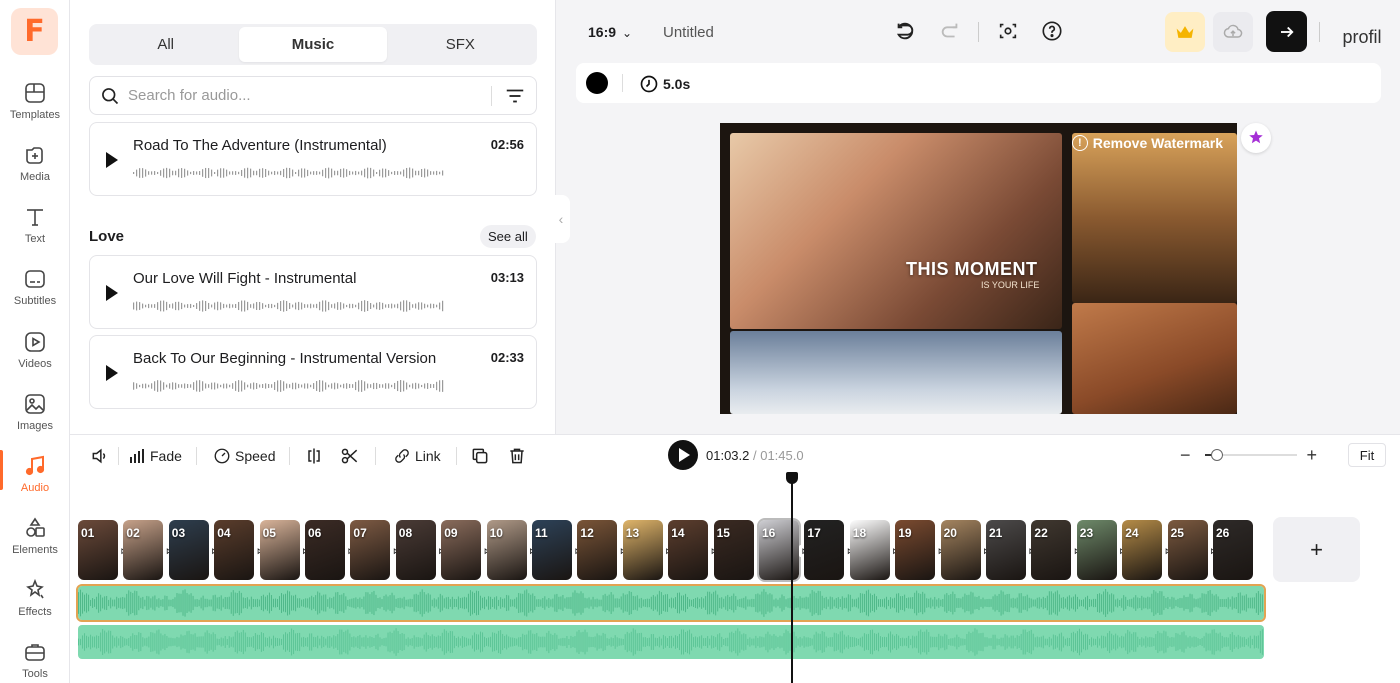 This screenshot has height=683, width=1400. What do you see at coordinates (519, 456) in the screenshot?
I see `delete-button` at bounding box center [519, 456].